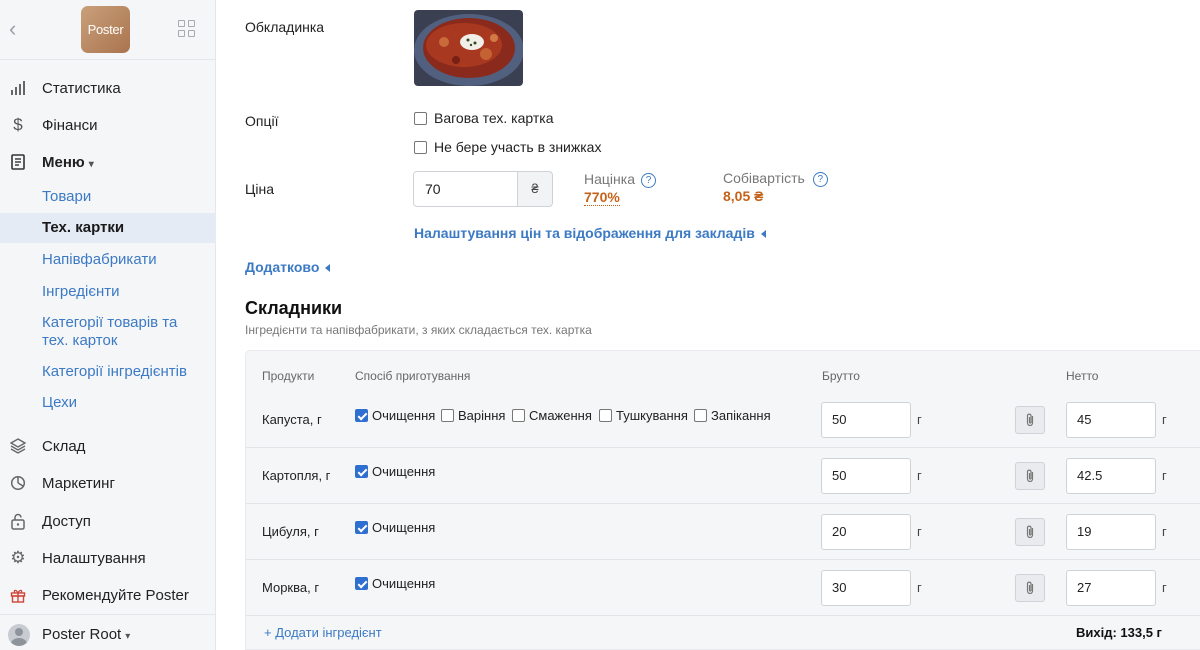  I want to click on product-name: Цибуля, г, so click(290, 531).